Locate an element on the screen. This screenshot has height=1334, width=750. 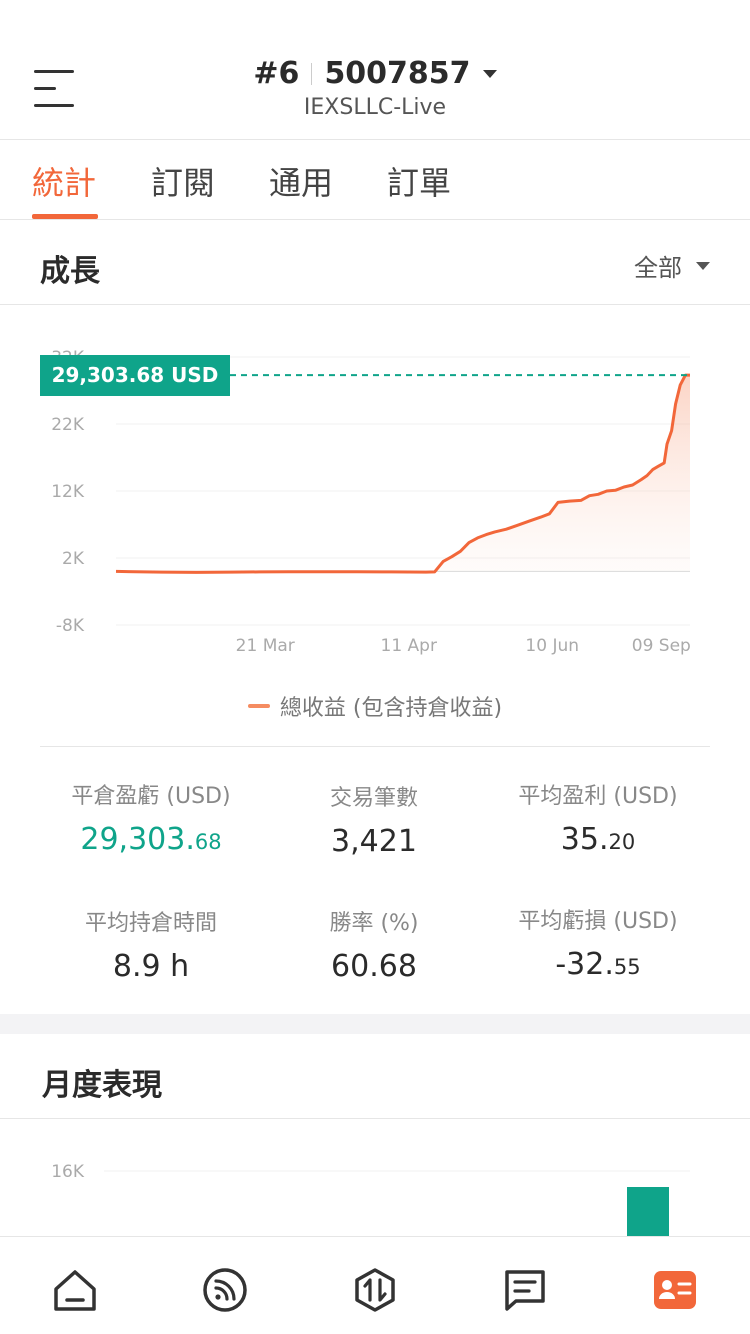
stat-value: 8.9 h is located at coordinates (151, 966).